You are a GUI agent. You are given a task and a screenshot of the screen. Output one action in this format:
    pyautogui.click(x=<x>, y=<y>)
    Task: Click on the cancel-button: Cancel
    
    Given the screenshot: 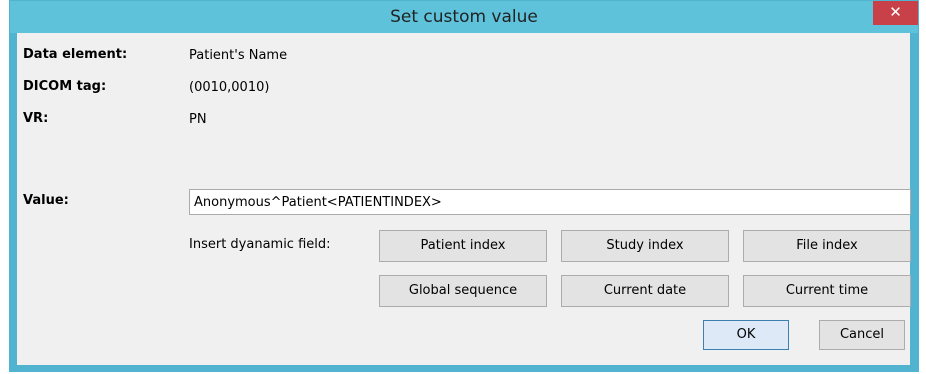 What is the action you would take?
    pyautogui.click(x=862, y=335)
    